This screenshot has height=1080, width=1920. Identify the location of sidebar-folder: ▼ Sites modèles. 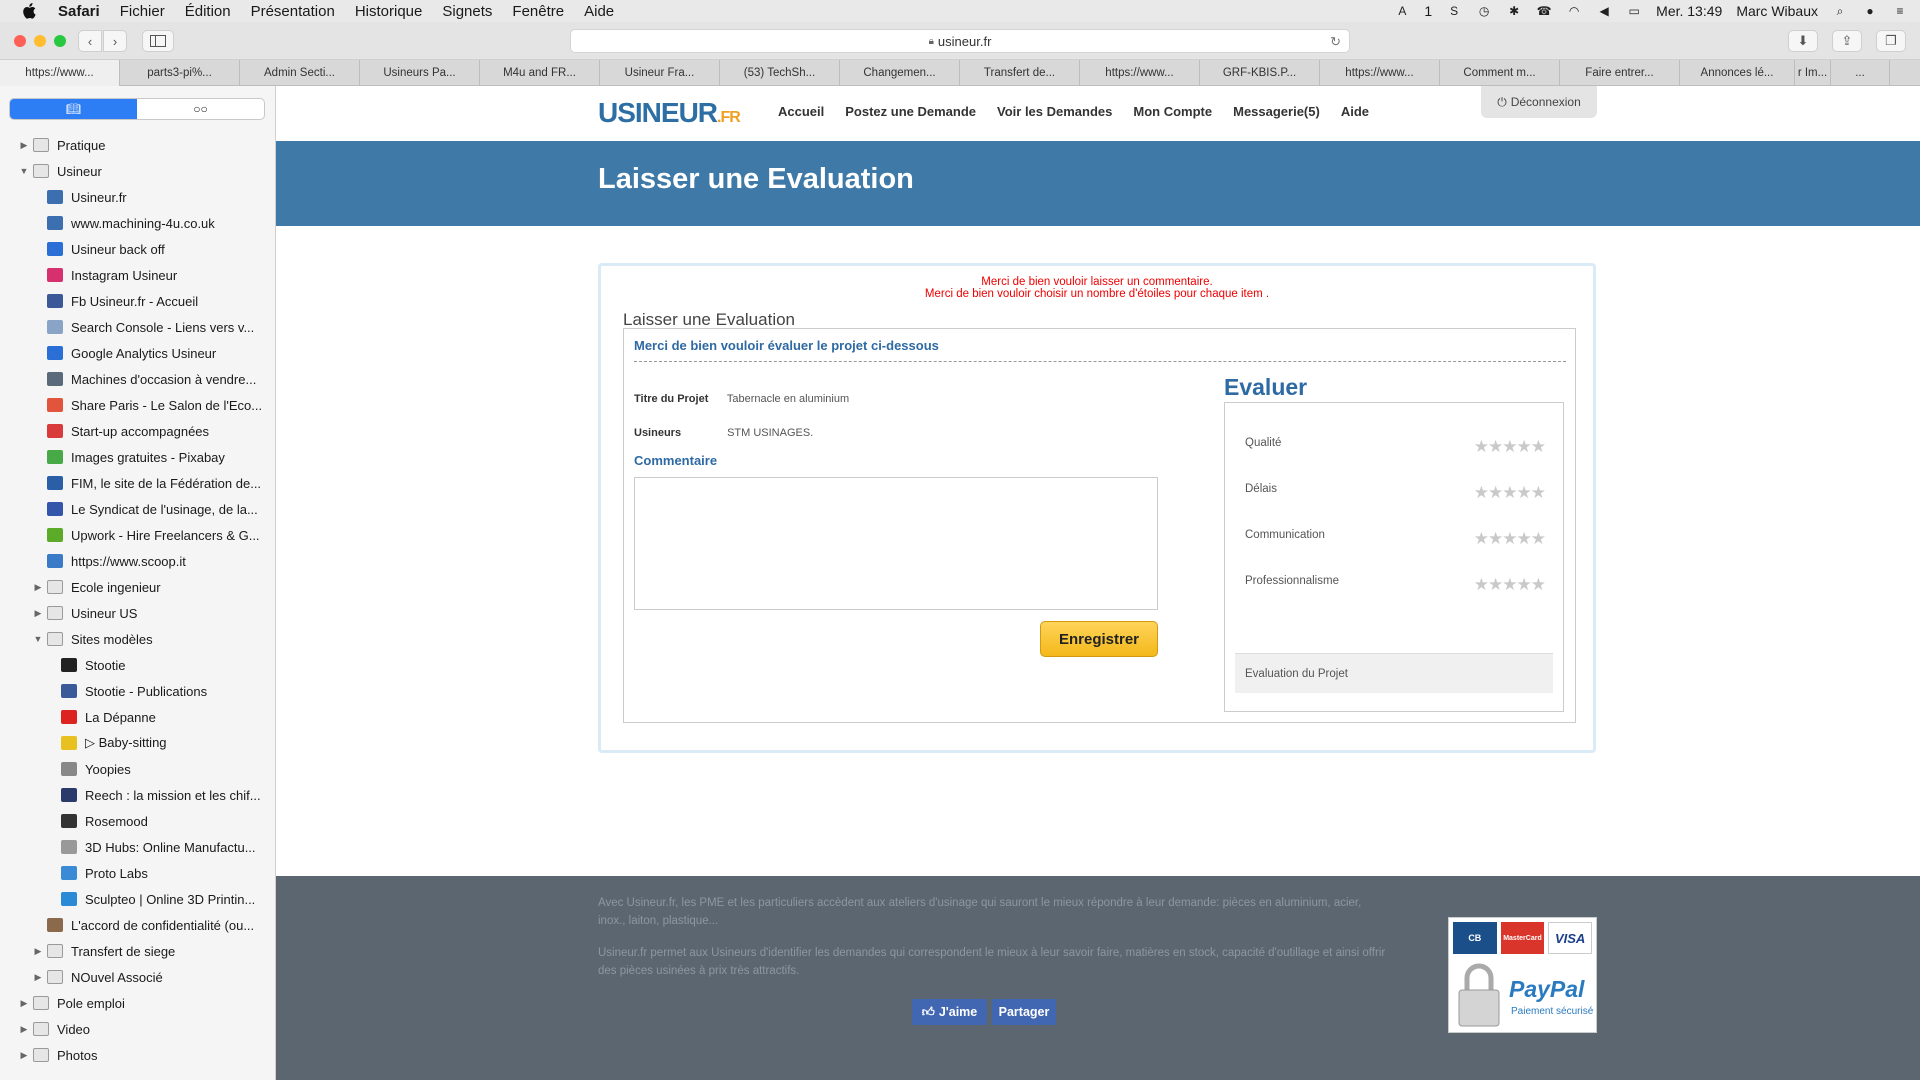
(137, 639).